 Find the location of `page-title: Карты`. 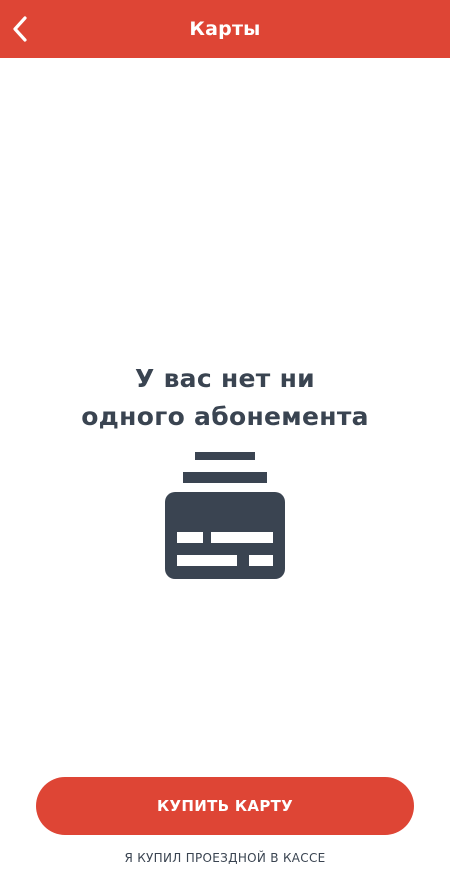

page-title: Карты is located at coordinates (225, 29).